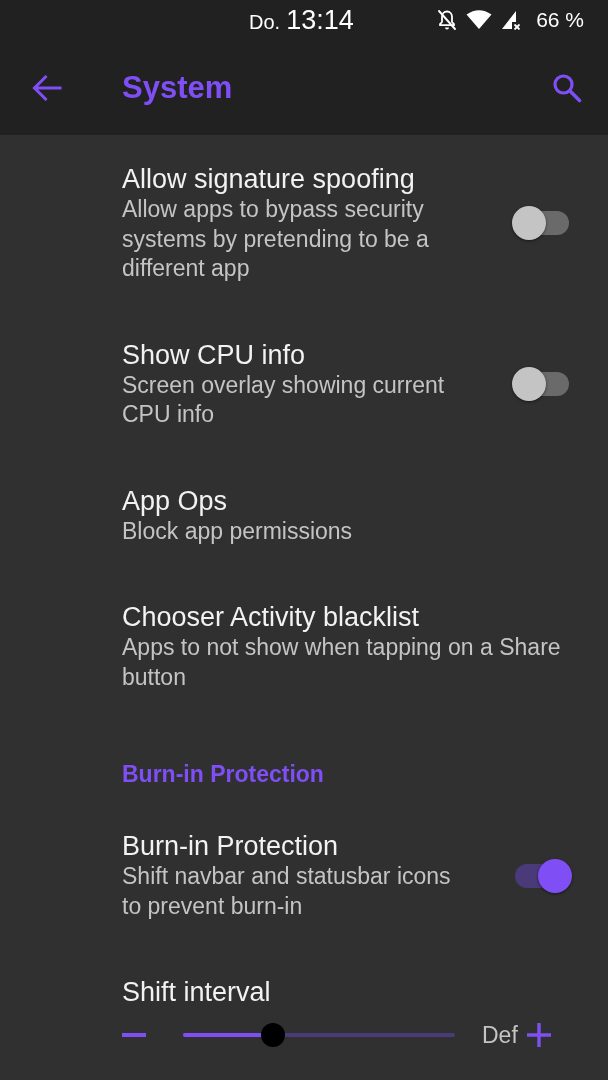  I want to click on slider-track, so click(319, 1035).